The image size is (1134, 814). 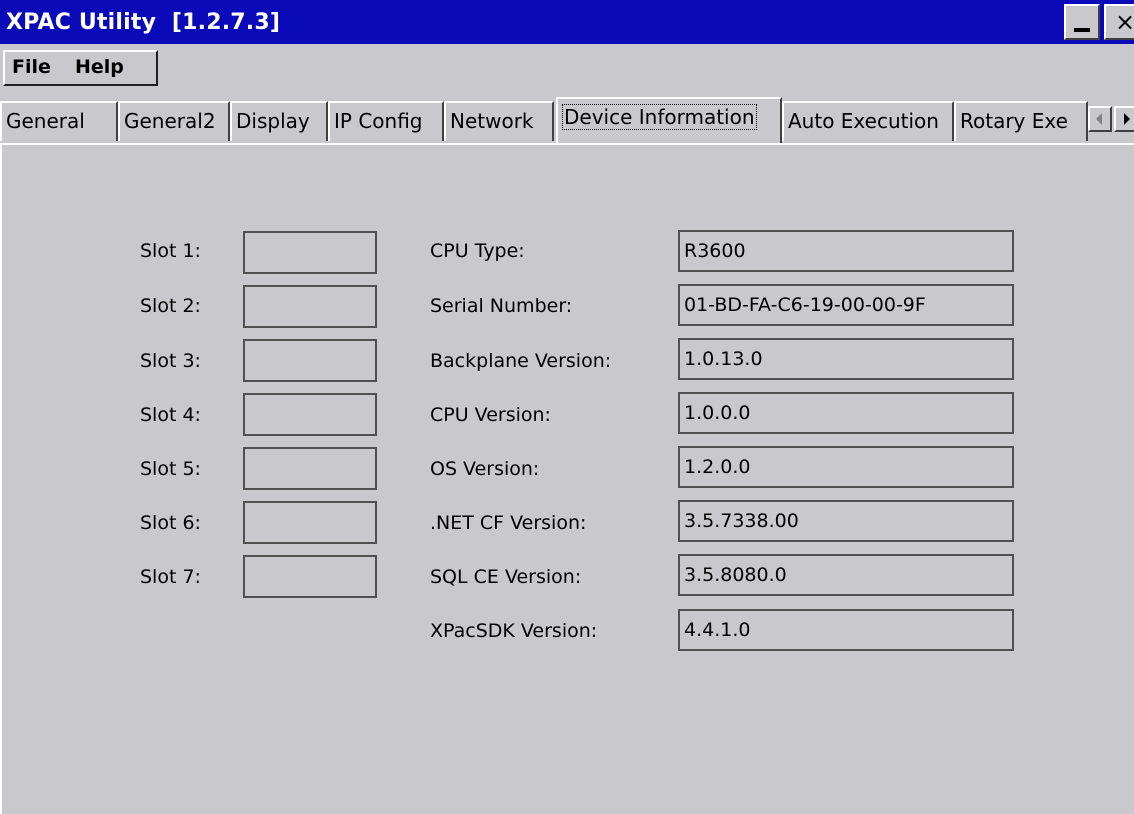 What do you see at coordinates (1124, 22) in the screenshot?
I see `close-icon: ×` at bounding box center [1124, 22].